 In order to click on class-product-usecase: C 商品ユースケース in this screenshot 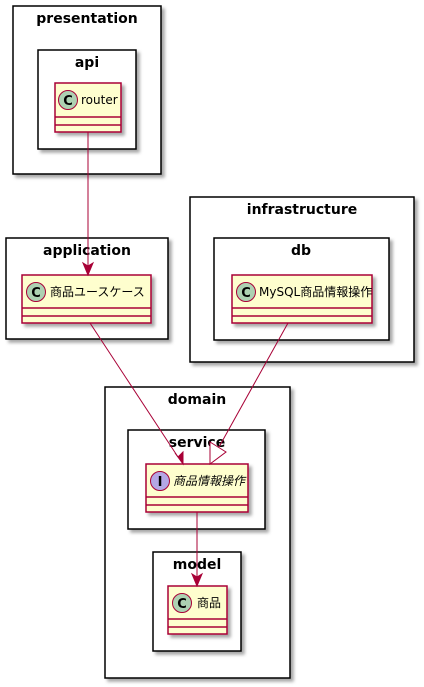, I will do `click(86, 299)`.